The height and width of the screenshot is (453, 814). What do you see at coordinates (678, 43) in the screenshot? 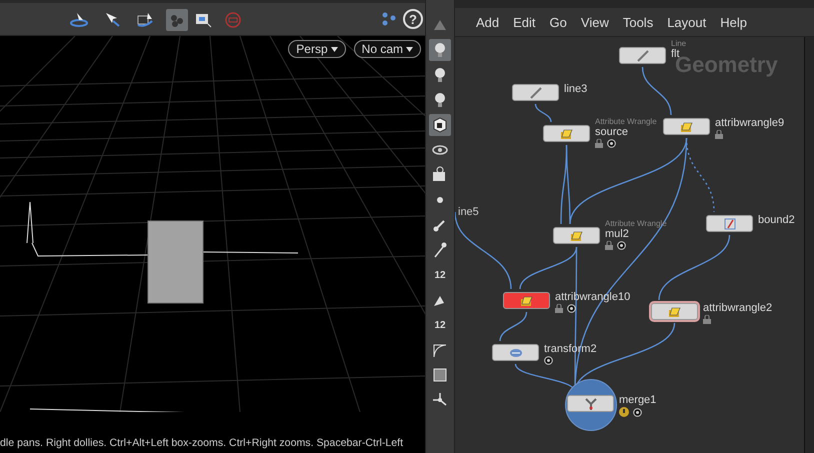
I see `node-type-label: Line` at bounding box center [678, 43].